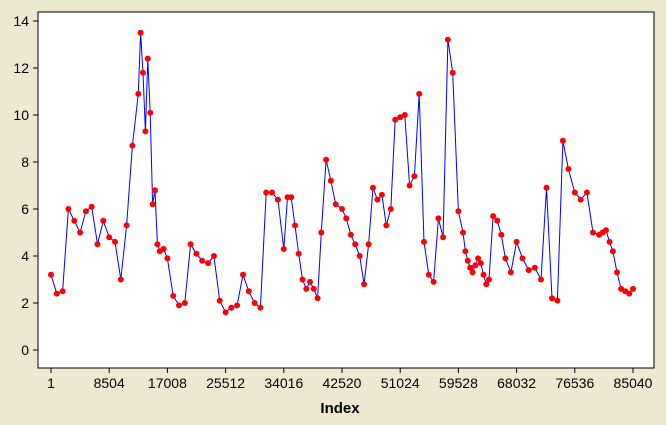  I want to click on y-tick-label: 10, so click(21, 115).